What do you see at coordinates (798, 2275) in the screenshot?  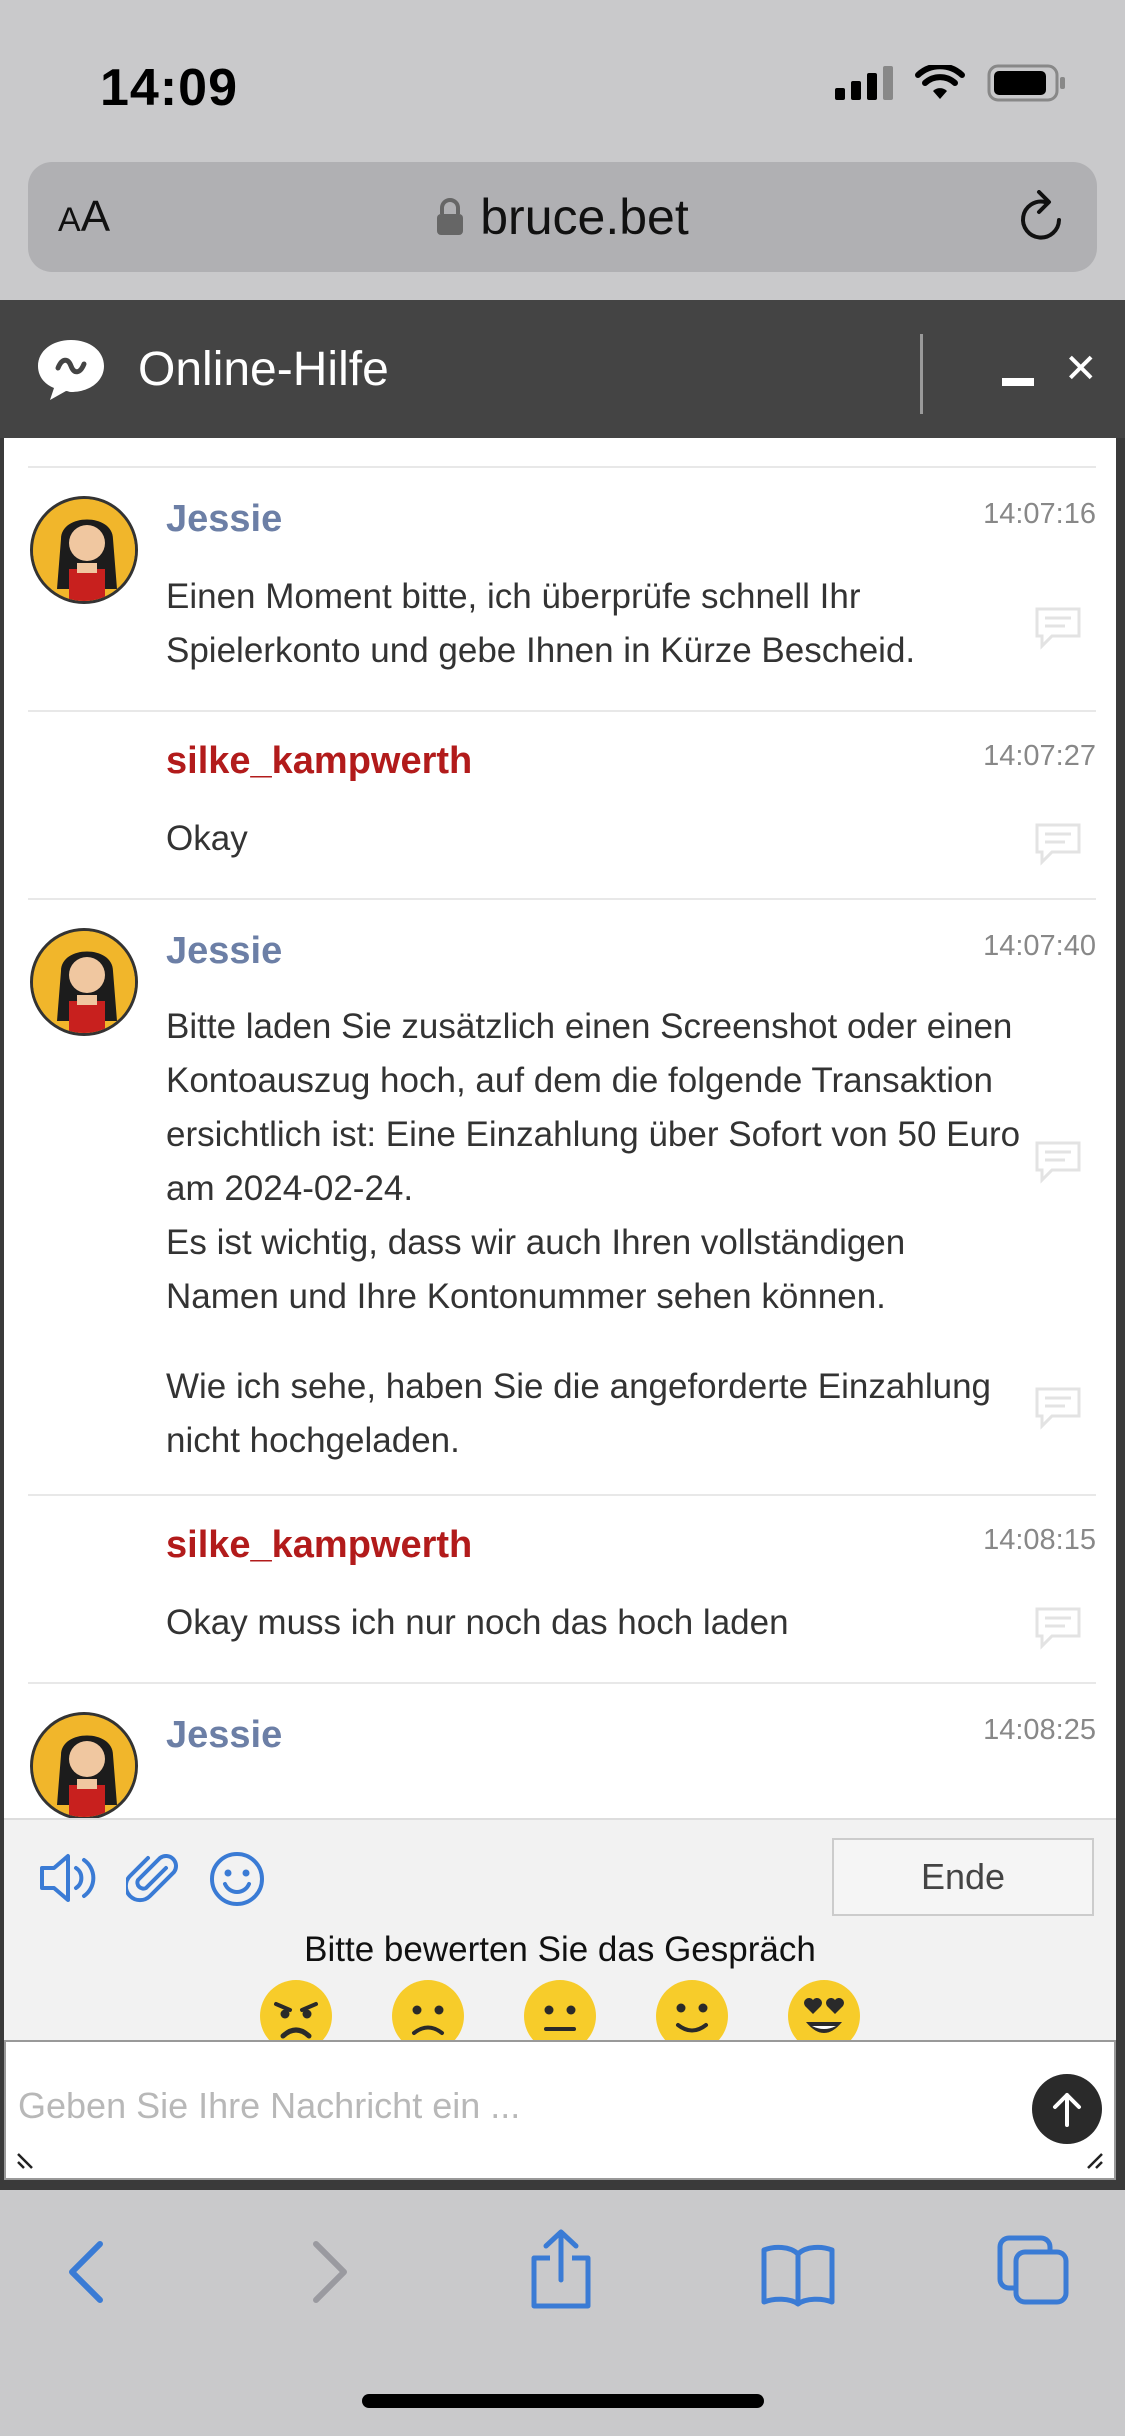 I see `bookmarks-icon` at bounding box center [798, 2275].